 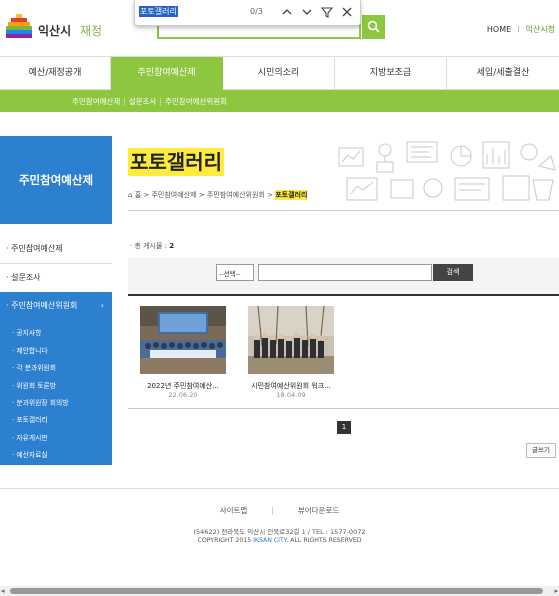 I want to click on submenu-label: 위원회 토론방, so click(x=36, y=386).